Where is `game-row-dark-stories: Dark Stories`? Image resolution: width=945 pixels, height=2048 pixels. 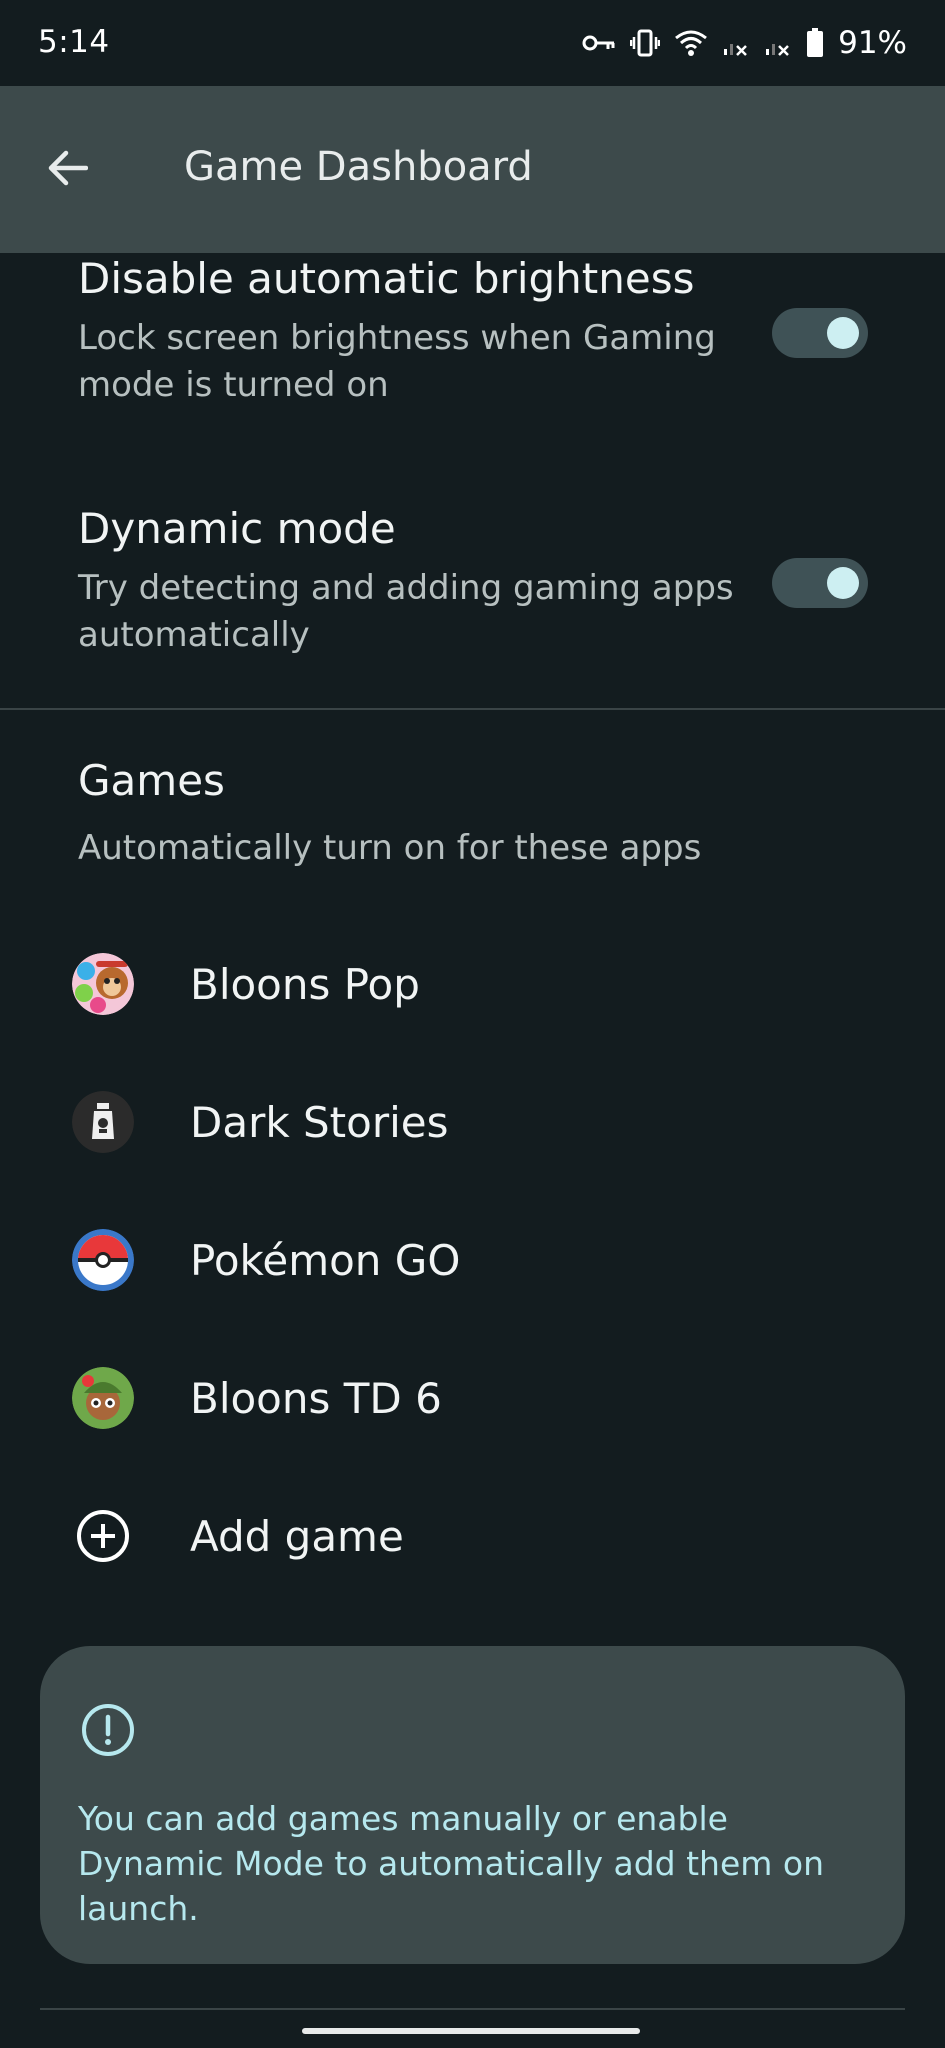
game-row-dark-stories: Dark Stories is located at coordinates (472, 1122).